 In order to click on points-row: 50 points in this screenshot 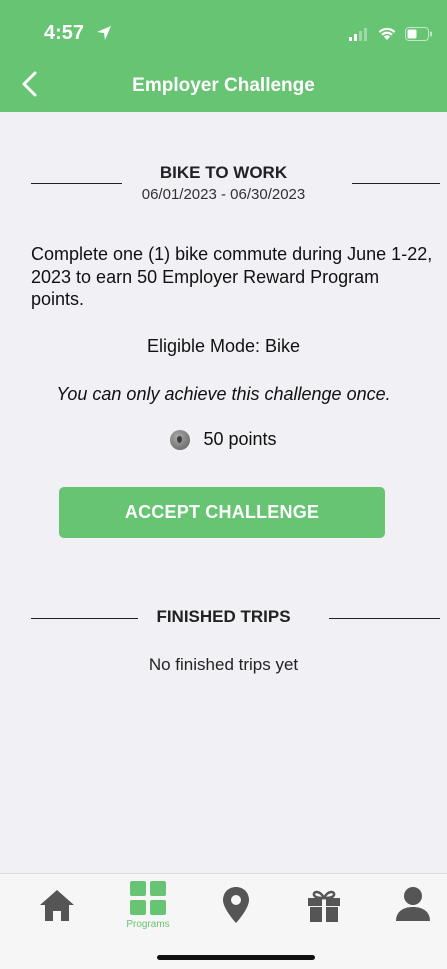, I will do `click(223, 439)`.